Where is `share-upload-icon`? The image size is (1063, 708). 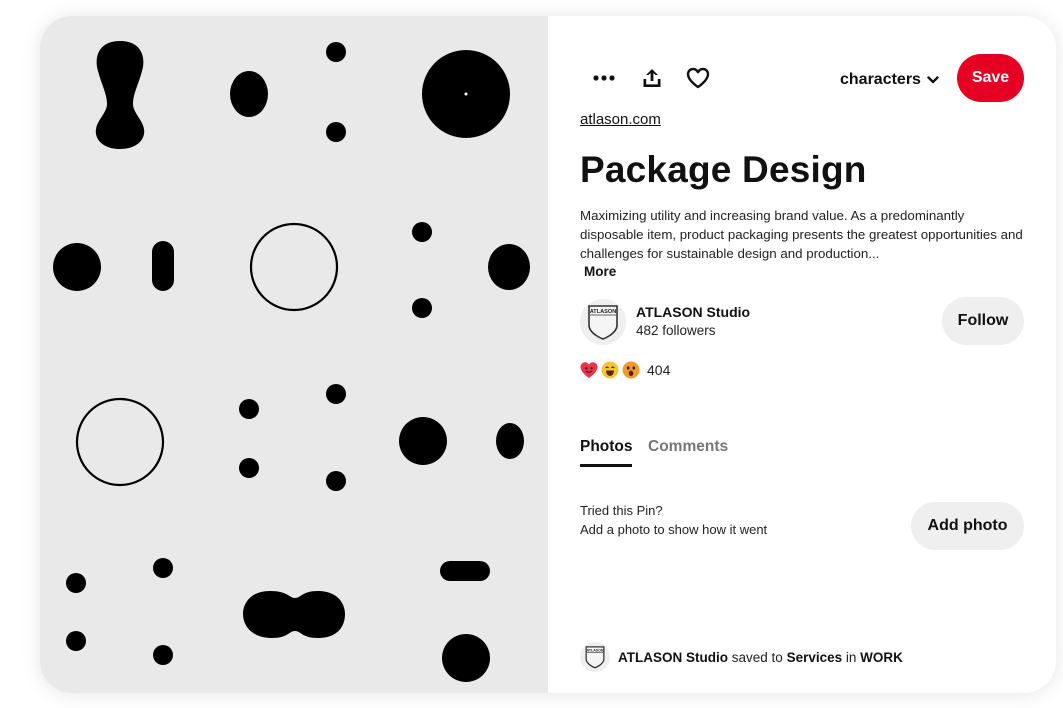
share-upload-icon is located at coordinates (652, 78).